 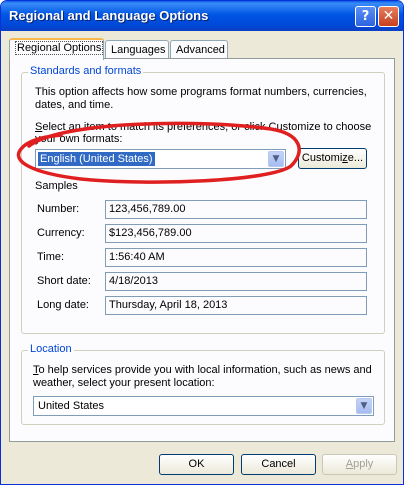 I want to click on tab-label: Languages, so click(x=138, y=50).